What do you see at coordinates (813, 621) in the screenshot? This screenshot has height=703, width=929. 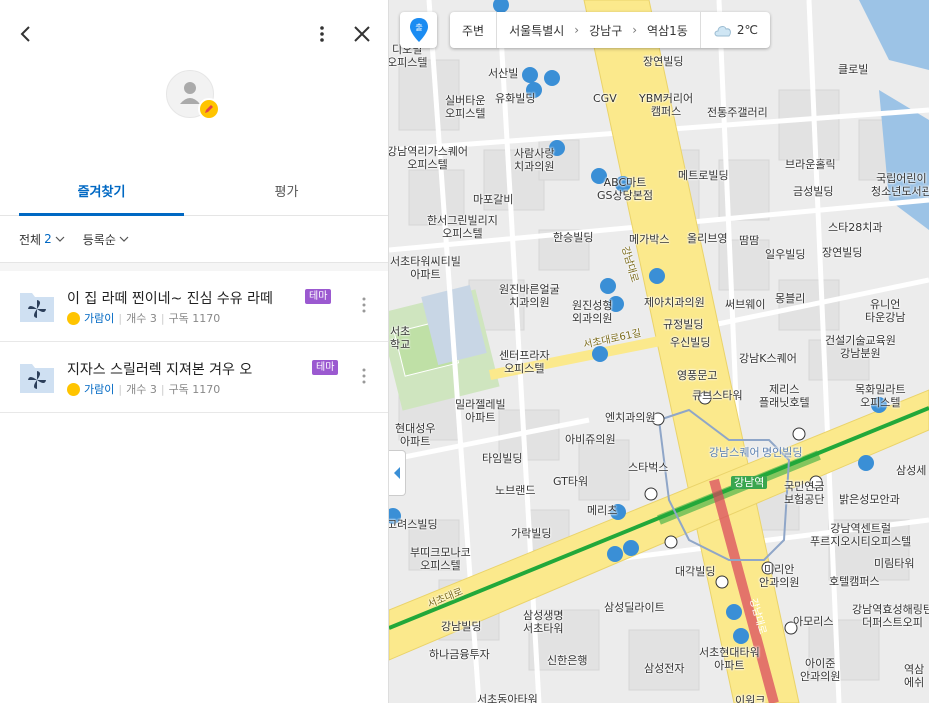 I see `poi-label: 아모리스` at bounding box center [813, 621].